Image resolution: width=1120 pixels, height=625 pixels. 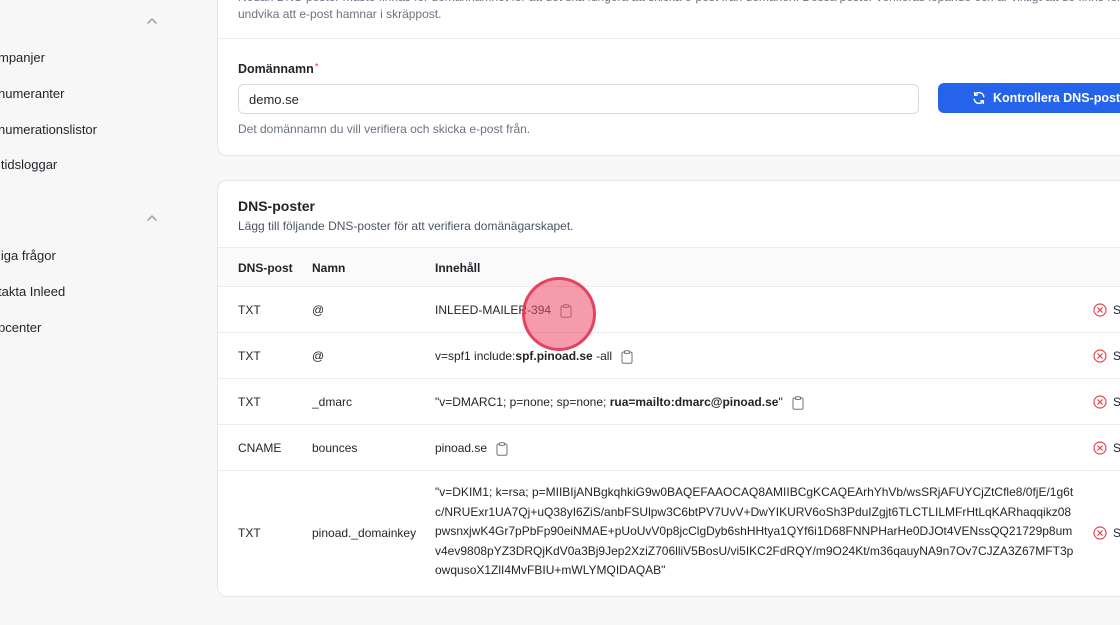 What do you see at coordinates (780, 402) in the screenshot?
I see `record-content-suffix: "` at bounding box center [780, 402].